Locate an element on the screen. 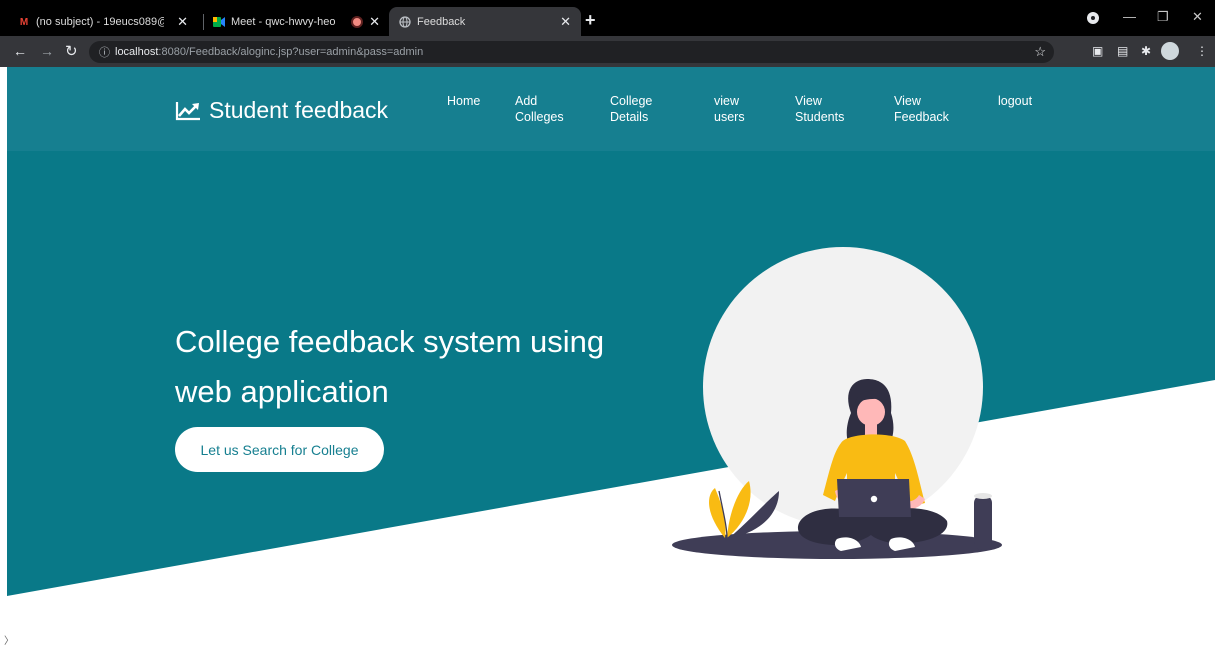 The image size is (1215, 647). nav-logout: logout is located at coordinates (1015, 101).